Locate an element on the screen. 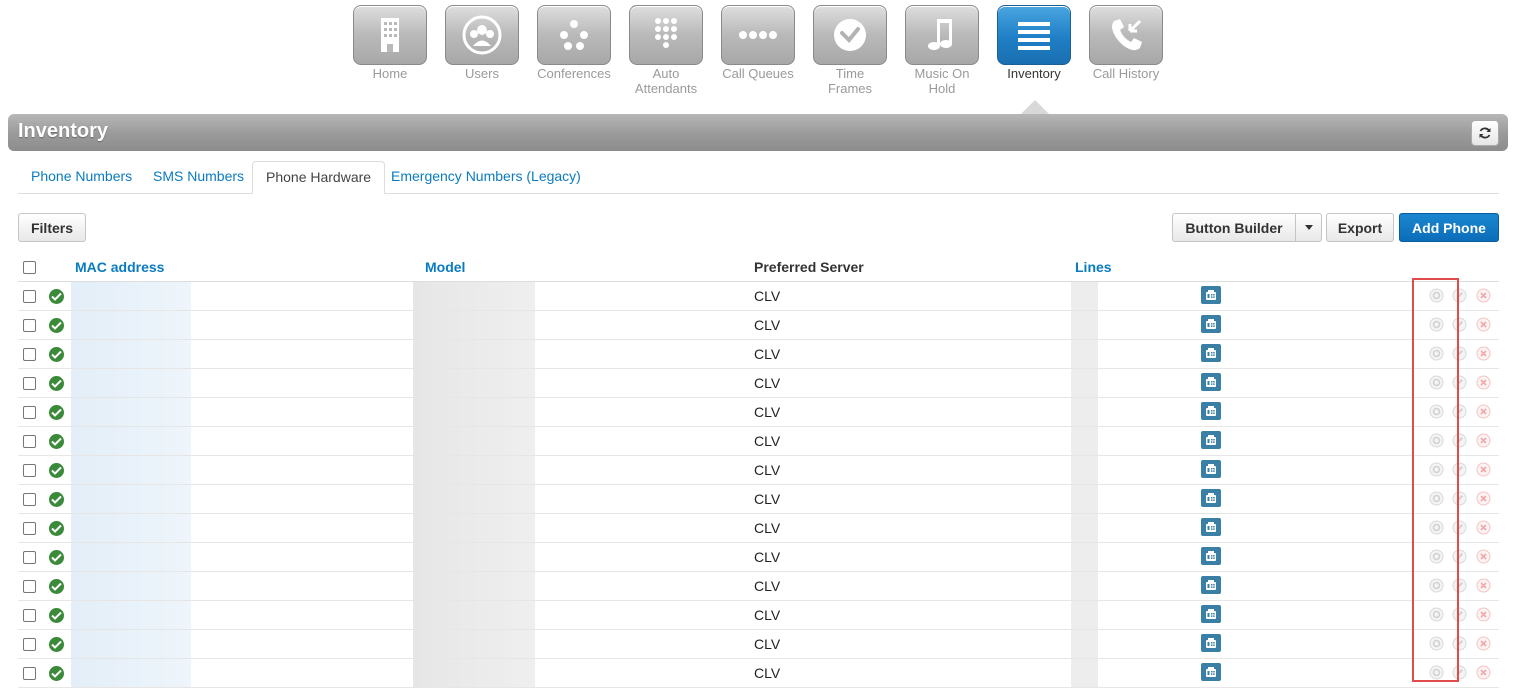 Image resolution: width=1518 pixels, height=688 pixels. nav-call-queues: Call Queues is located at coordinates (758, 43).